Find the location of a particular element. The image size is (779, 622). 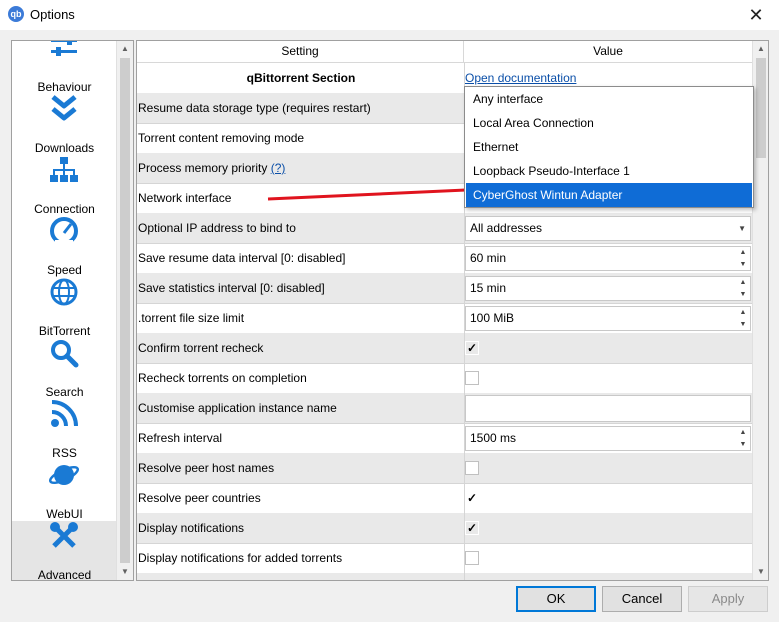

instance-name-input is located at coordinates (608, 408).